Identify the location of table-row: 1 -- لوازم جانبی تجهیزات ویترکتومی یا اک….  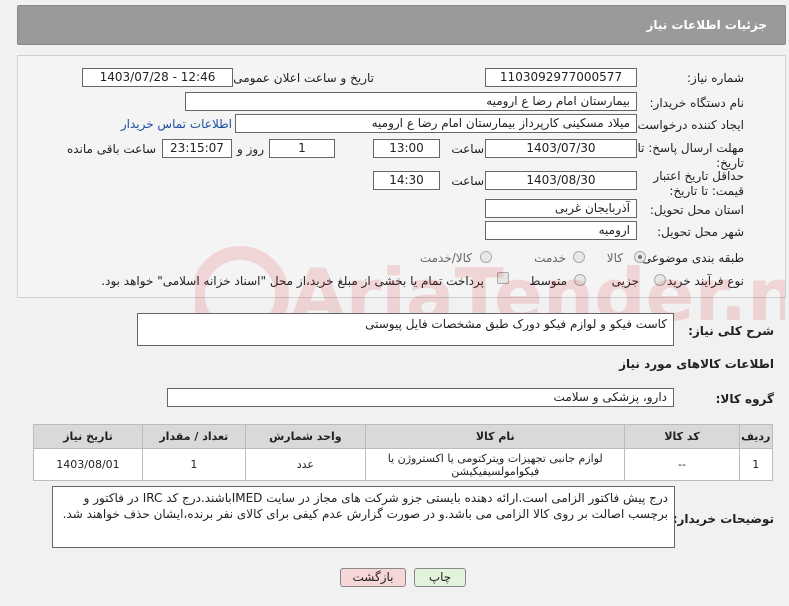
(403, 464).